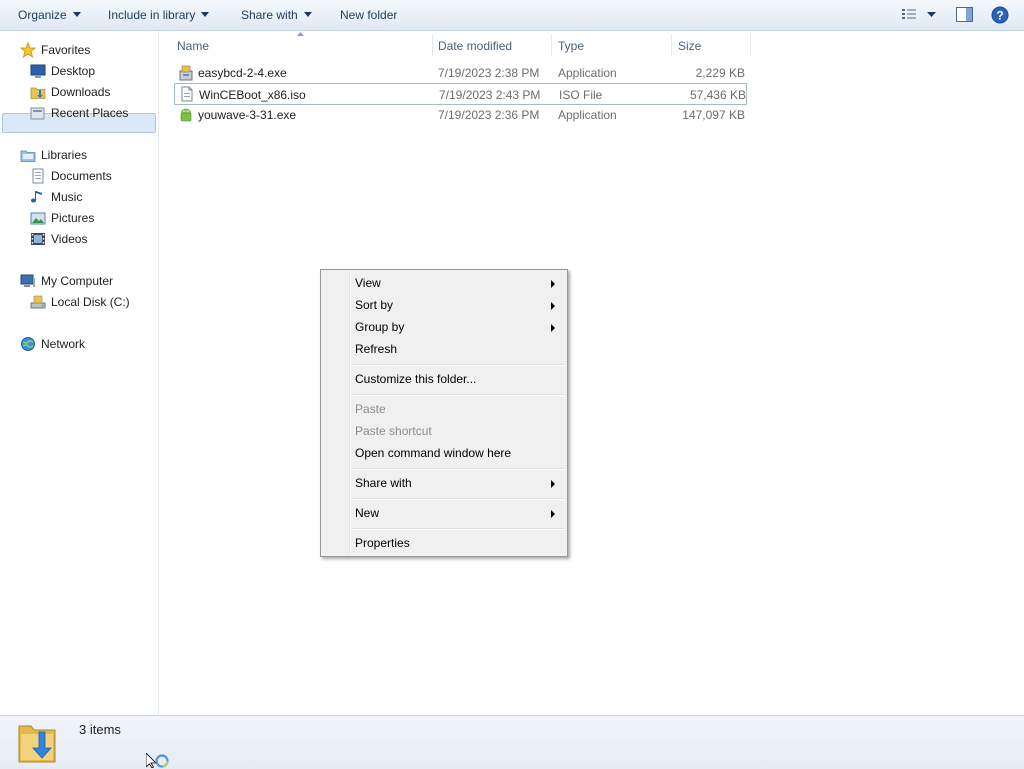  Describe the element at coordinates (38, 218) in the screenshot. I see `pictures-icon` at that location.